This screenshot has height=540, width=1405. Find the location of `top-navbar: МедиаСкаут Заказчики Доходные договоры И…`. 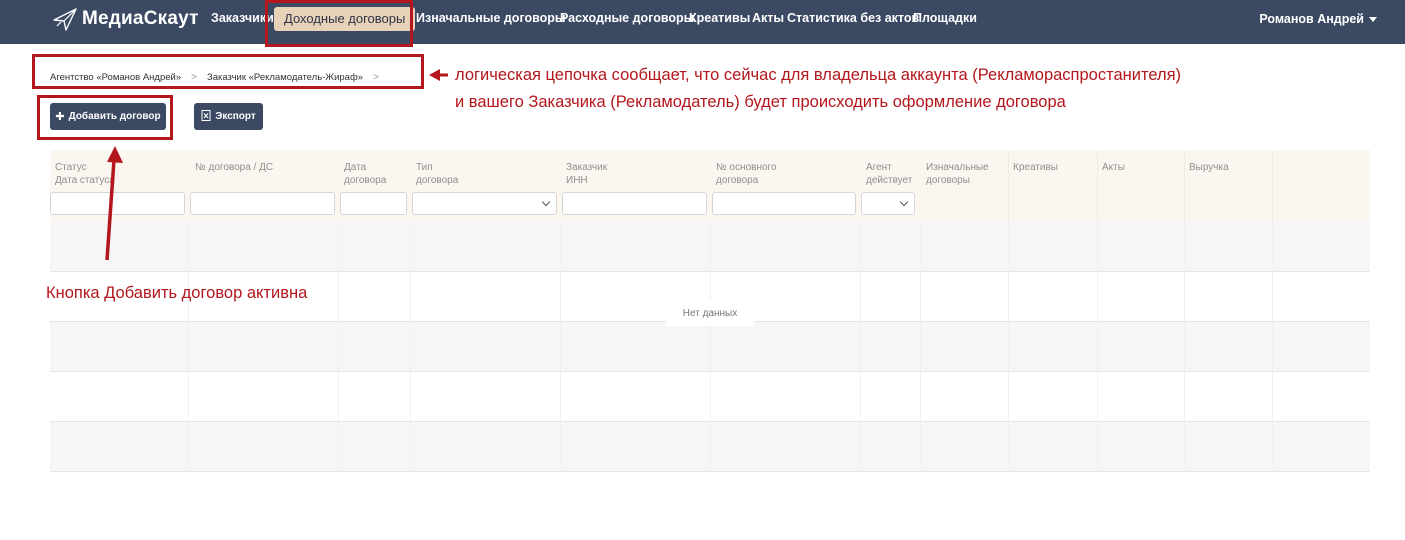

top-navbar: МедиаСкаут Заказчики Доходные договоры И… is located at coordinates (702, 22).